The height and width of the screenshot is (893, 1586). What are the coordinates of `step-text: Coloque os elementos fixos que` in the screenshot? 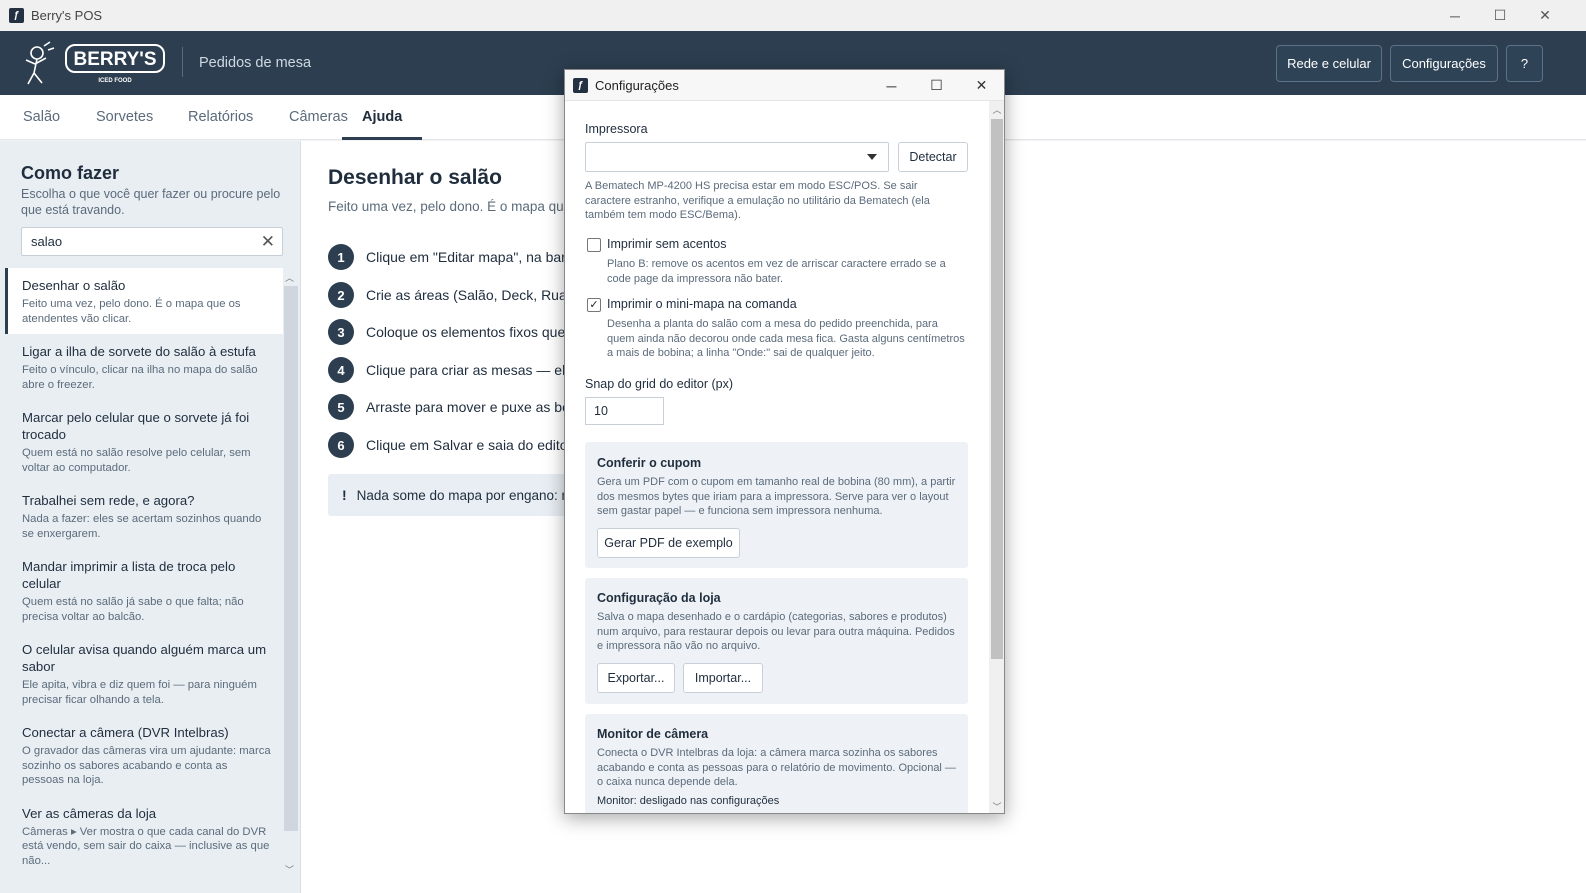 It's located at (466, 332).